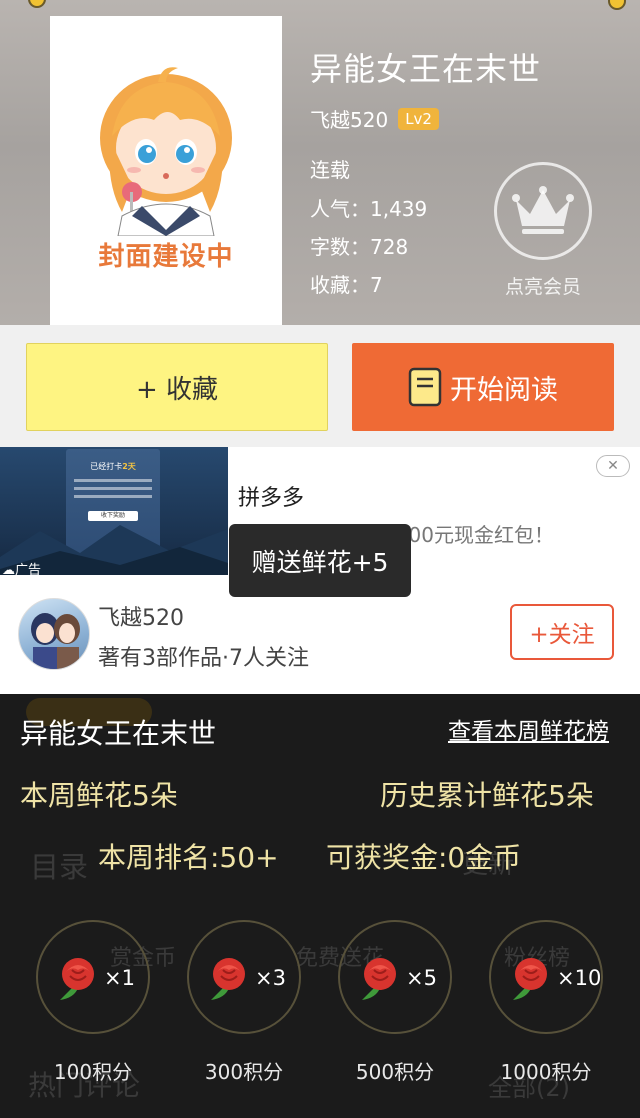 The height and width of the screenshot is (1118, 640). What do you see at coordinates (177, 387) in the screenshot?
I see `add-favorite-button: + 收藏` at bounding box center [177, 387].